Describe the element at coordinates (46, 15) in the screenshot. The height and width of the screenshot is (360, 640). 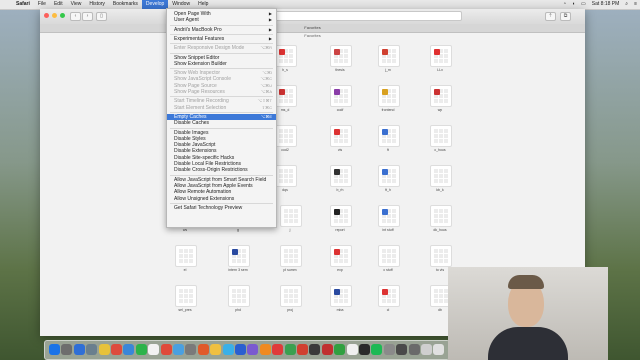
I see `close-button` at that location.